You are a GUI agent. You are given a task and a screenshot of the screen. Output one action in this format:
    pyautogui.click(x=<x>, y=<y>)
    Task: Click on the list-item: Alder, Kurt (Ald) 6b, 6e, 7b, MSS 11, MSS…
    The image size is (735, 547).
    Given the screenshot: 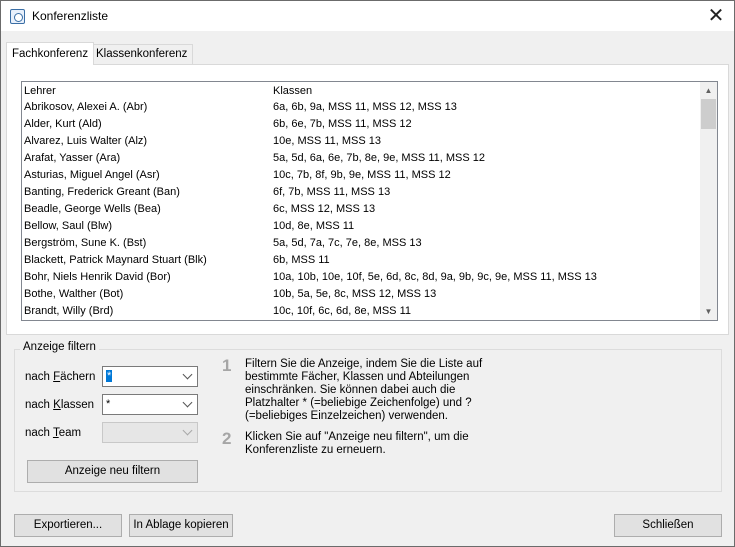 What is the action you would take?
    pyautogui.click(x=362, y=124)
    